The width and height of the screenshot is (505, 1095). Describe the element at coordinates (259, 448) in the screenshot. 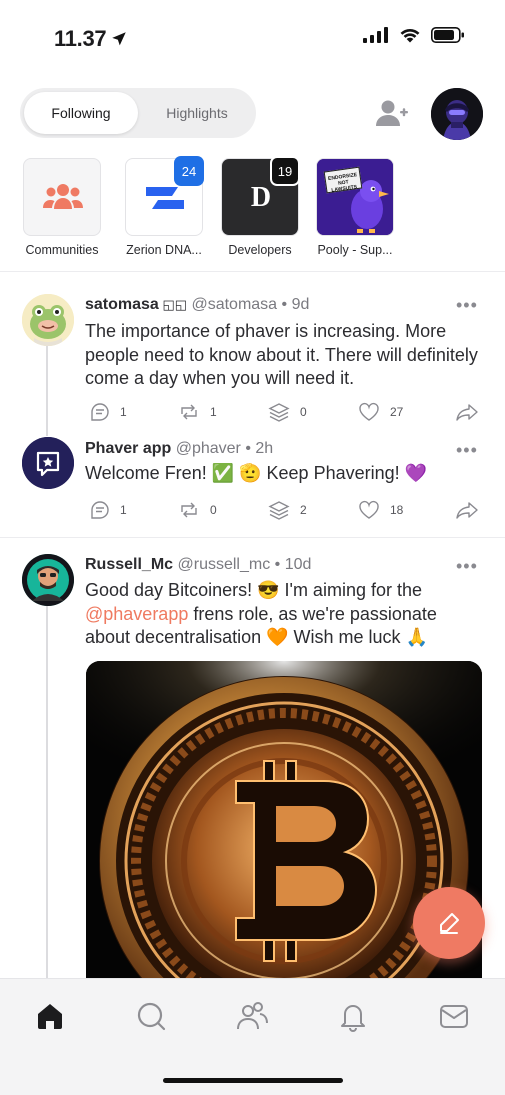

I see `post-time: • 2h` at that location.